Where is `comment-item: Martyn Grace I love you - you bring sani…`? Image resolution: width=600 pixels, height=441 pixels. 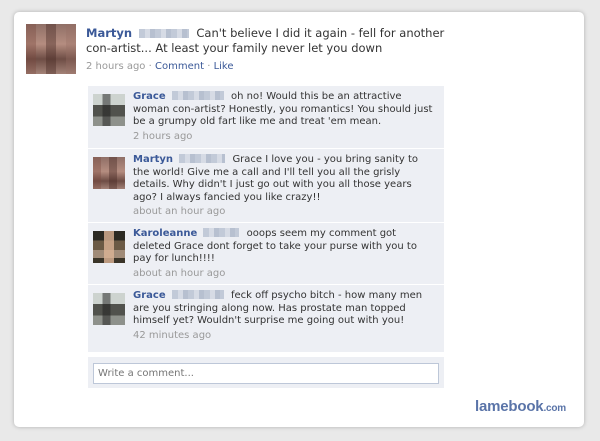 comment-item: Martyn Grace I love you - you bring sani… is located at coordinates (266, 186).